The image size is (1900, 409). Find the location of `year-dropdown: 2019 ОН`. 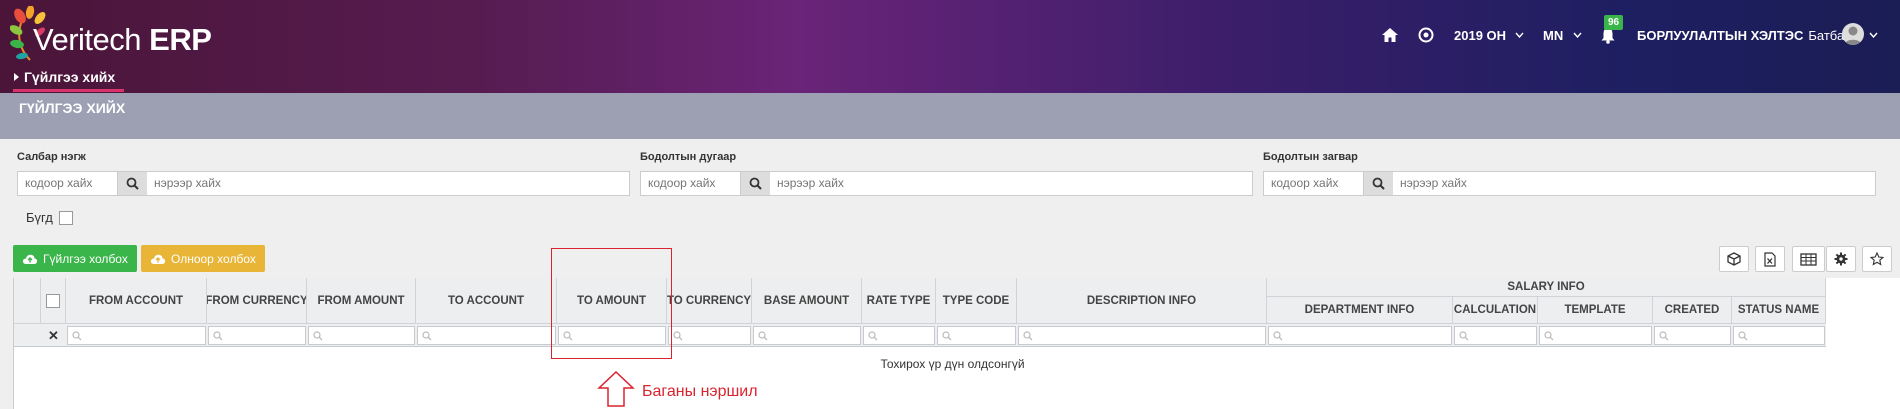

year-dropdown: 2019 ОН is located at coordinates (1489, 35).